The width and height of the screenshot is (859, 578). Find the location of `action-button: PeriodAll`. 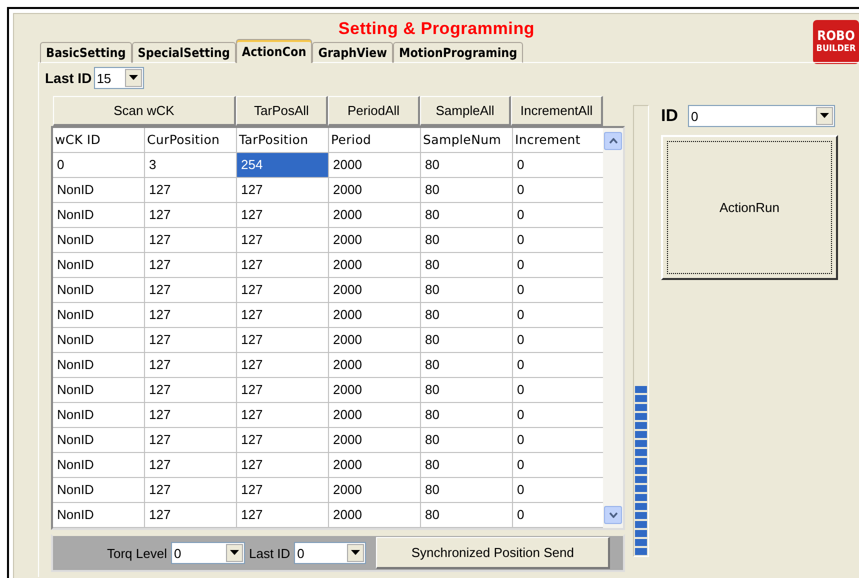

action-button: PeriodAll is located at coordinates (374, 111).